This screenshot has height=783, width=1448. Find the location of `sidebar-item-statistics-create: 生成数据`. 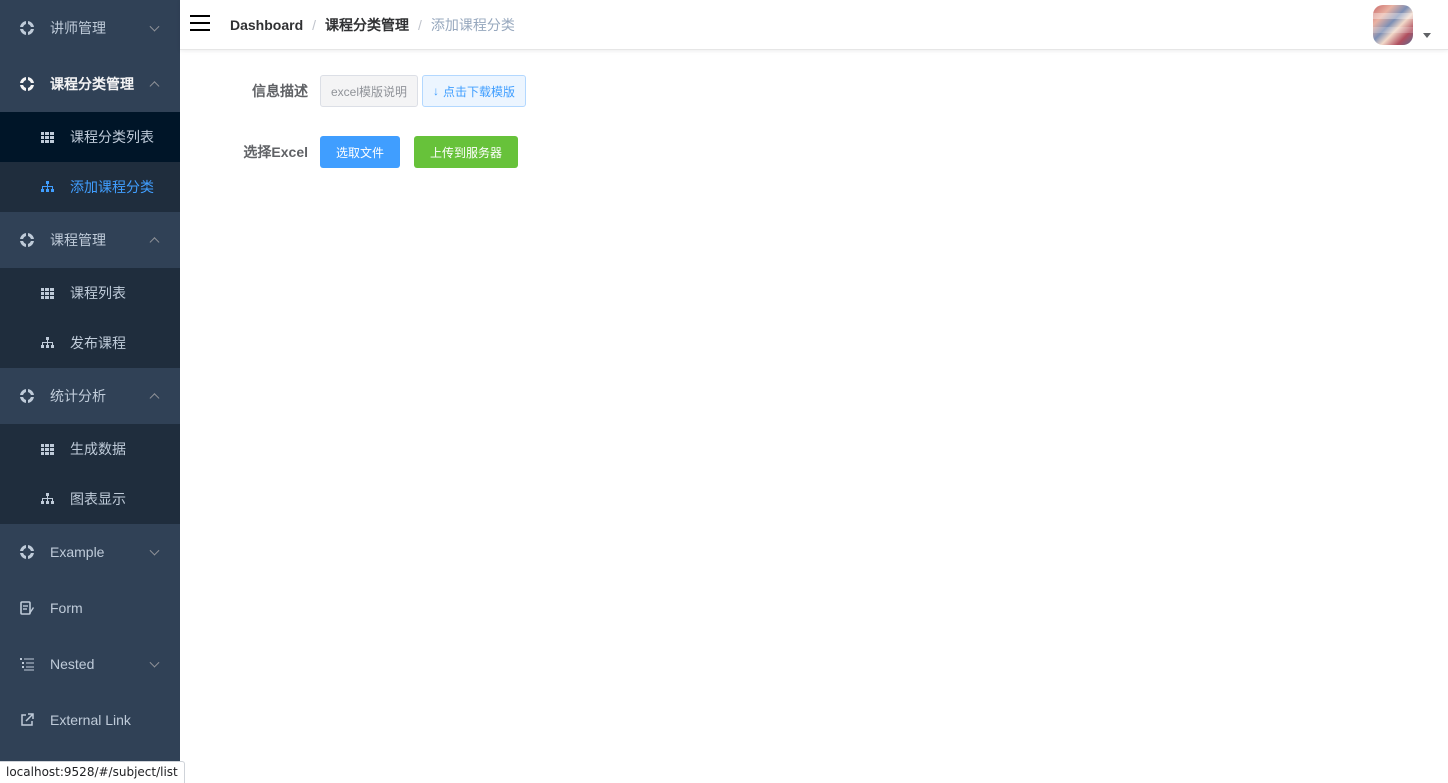

sidebar-item-statistics-create: 生成数据 is located at coordinates (90, 449).